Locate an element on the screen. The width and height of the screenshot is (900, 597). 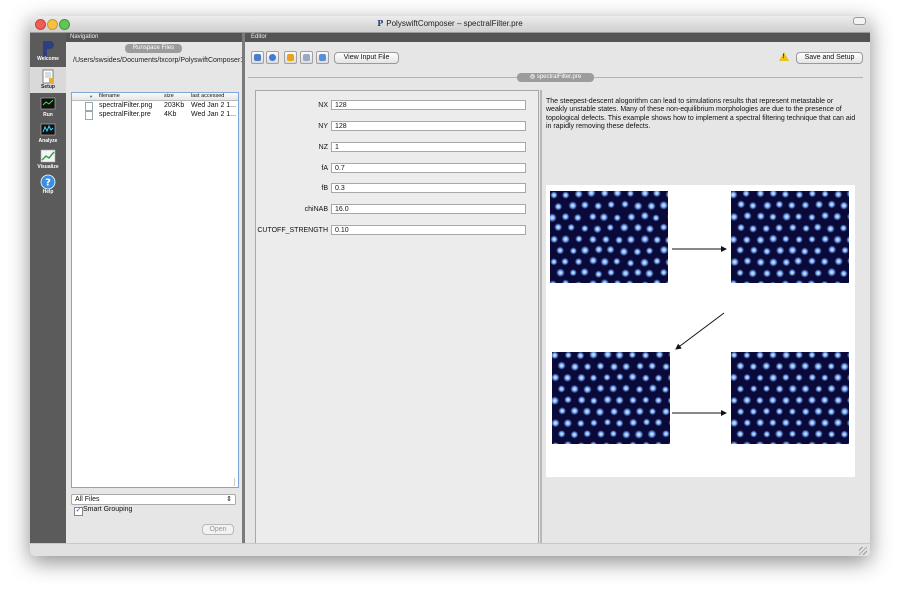
tab-spectralfilter: × spectralFilter.pre is located at coordinates (555, 77).